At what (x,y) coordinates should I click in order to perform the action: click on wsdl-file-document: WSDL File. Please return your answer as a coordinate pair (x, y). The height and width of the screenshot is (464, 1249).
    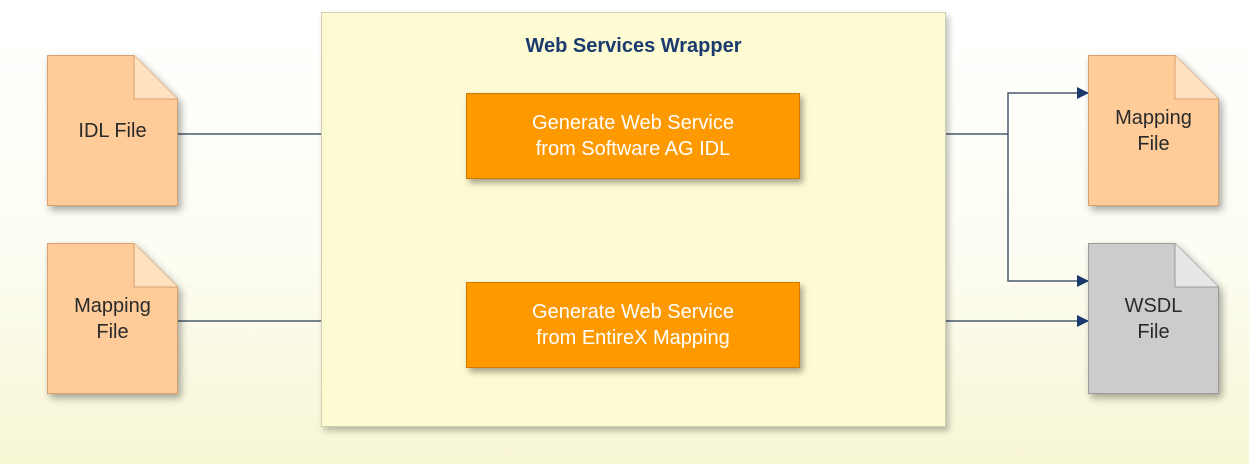
    Looking at the image, I should click on (1153, 318).